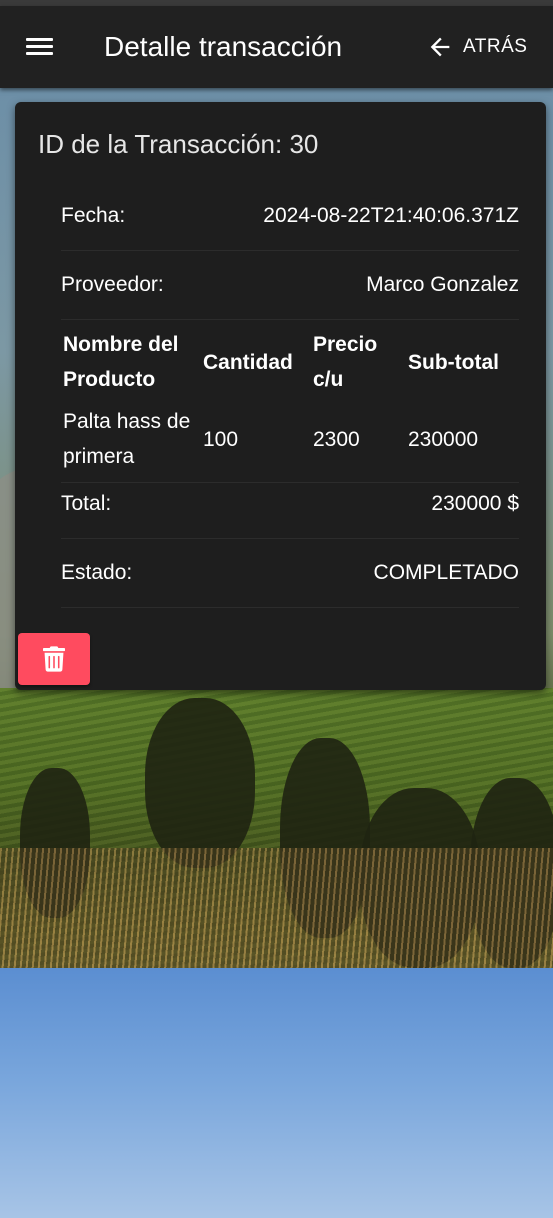 Image resolution: width=553 pixels, height=1218 pixels. I want to click on fecha-value: 2024-08-22T21:40:06.371Z, so click(391, 215).